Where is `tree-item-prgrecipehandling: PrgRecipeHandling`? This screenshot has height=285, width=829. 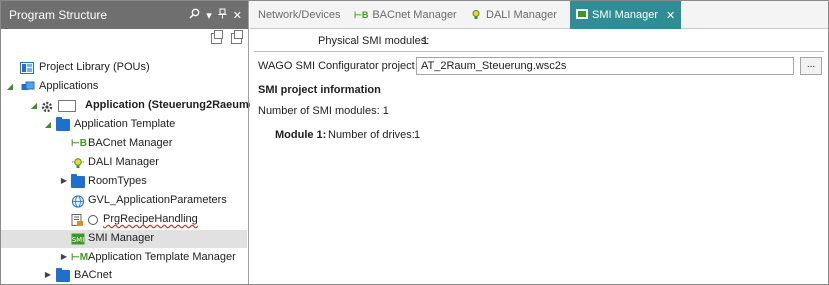
tree-item-prgrecipehandling: PrgRecipeHandling is located at coordinates (124, 220).